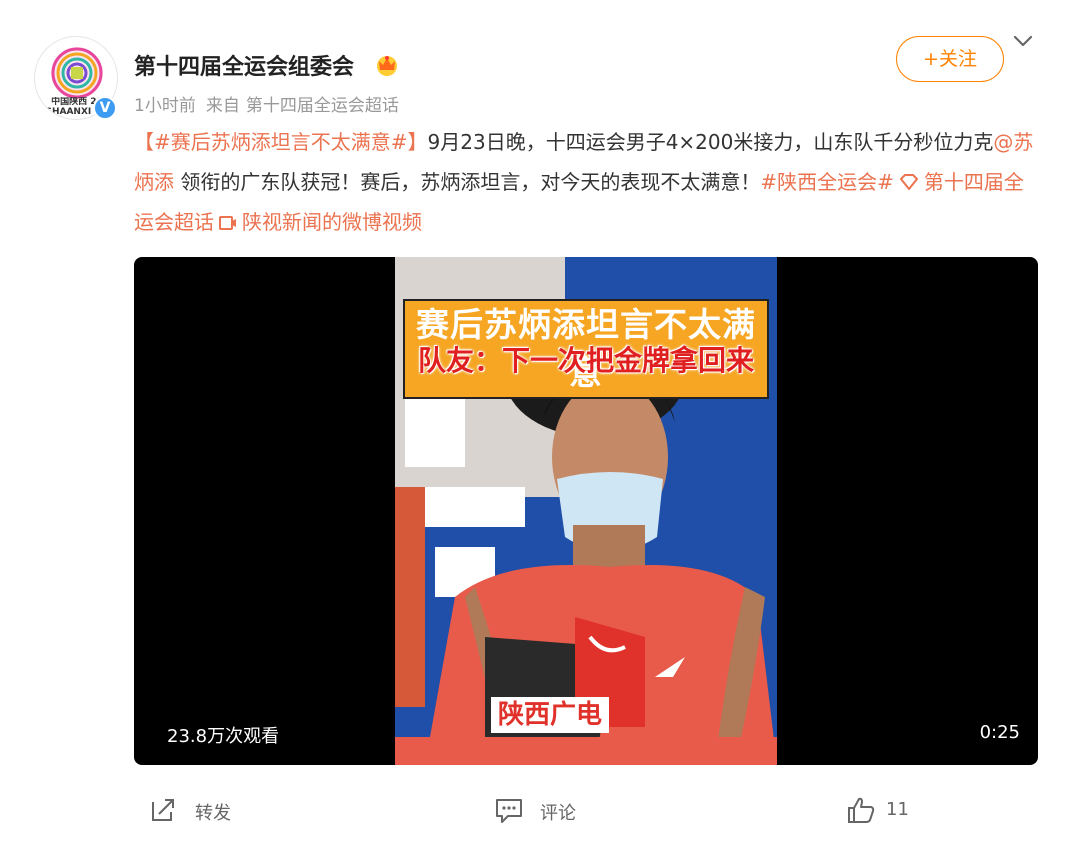 This screenshot has height=846, width=1080. What do you see at coordinates (165, 106) in the screenshot?
I see `post-time: 1小时前` at bounding box center [165, 106].